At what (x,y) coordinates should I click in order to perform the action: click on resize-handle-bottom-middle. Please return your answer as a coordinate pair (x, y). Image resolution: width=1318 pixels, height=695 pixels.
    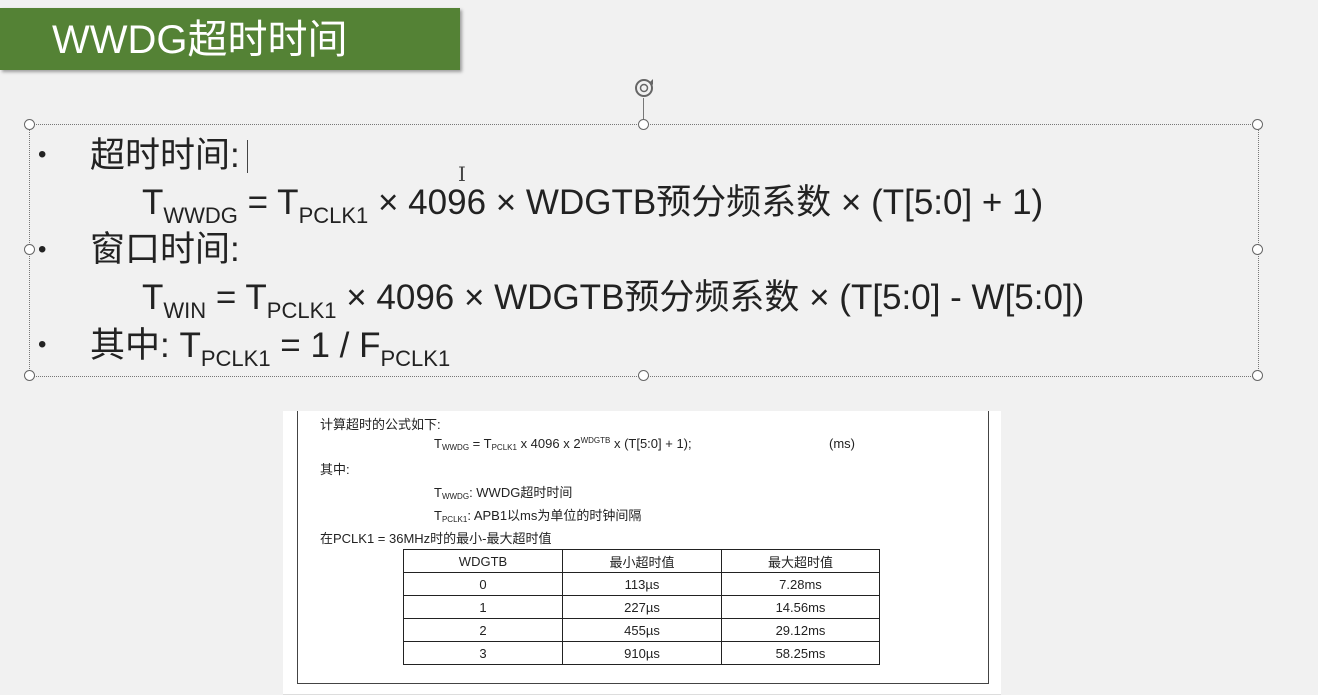
    Looking at the image, I should click on (643, 375).